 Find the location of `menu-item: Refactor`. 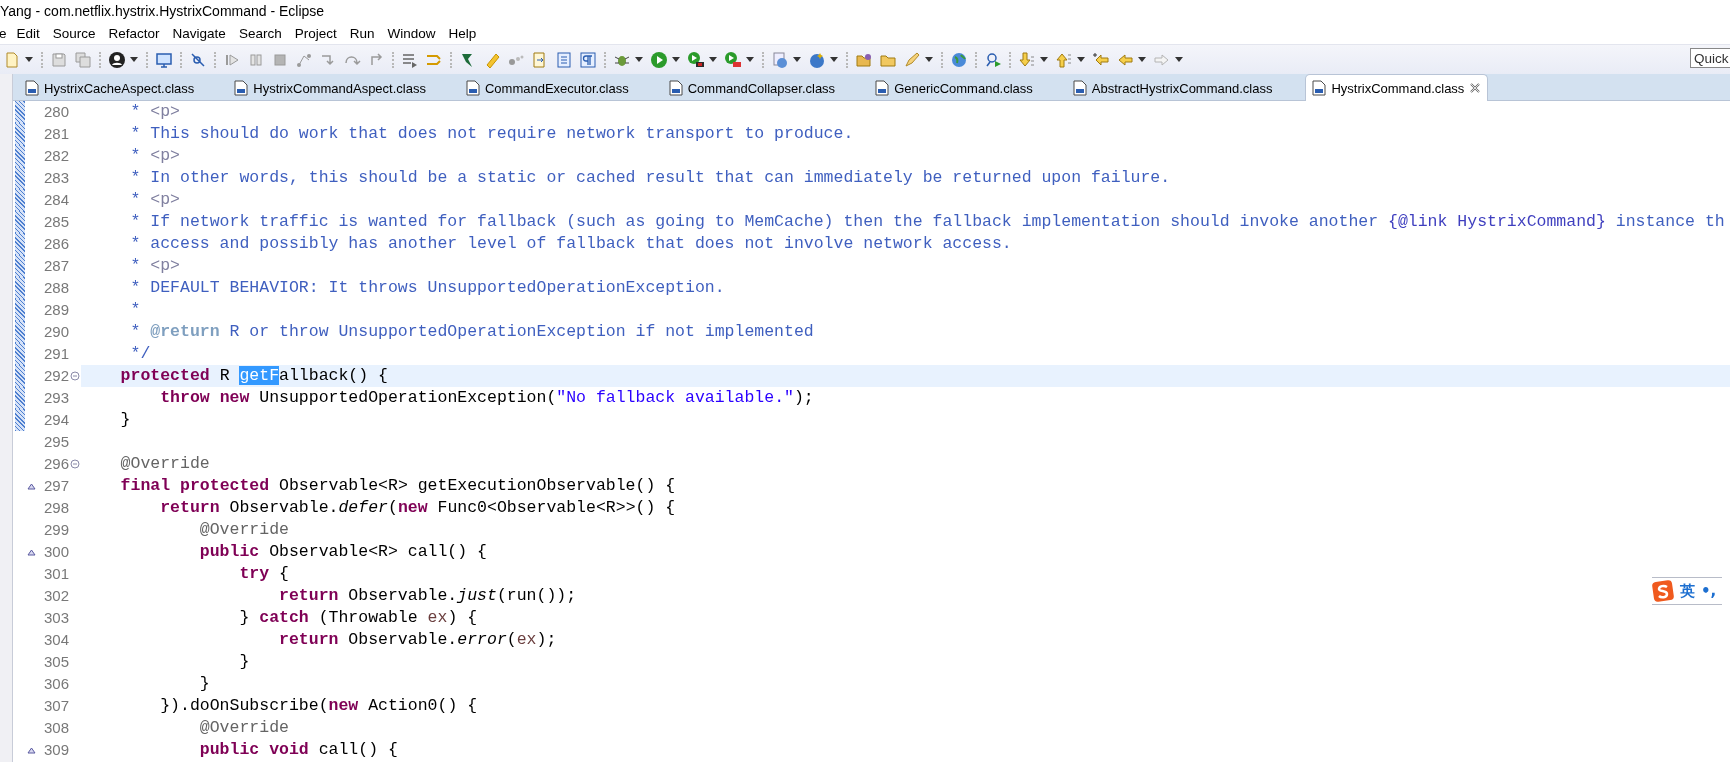

menu-item: Refactor is located at coordinates (134, 33).